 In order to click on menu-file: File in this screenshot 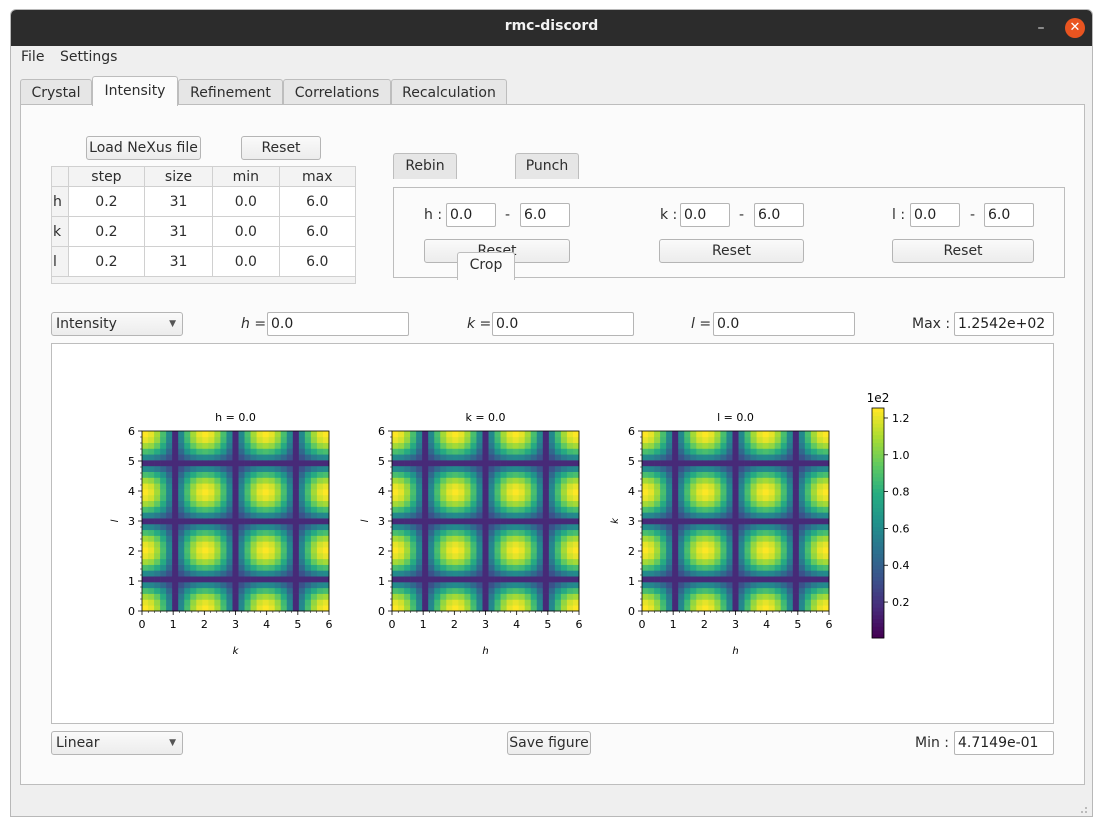, I will do `click(32, 57)`.